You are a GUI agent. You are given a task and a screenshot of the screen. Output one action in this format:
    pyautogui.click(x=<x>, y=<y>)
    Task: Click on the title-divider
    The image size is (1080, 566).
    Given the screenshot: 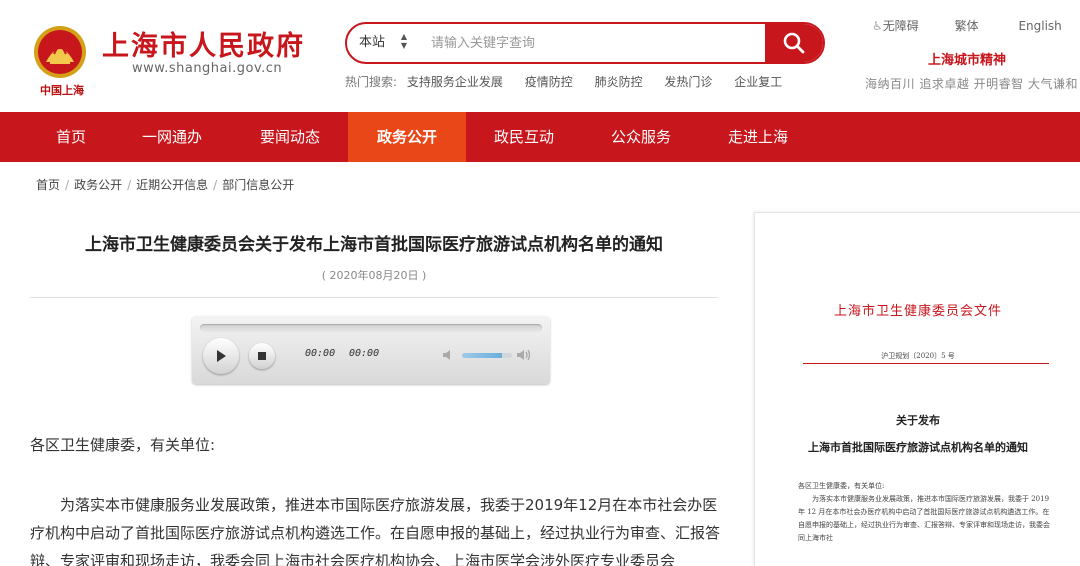 What is the action you would take?
    pyautogui.click(x=374, y=297)
    